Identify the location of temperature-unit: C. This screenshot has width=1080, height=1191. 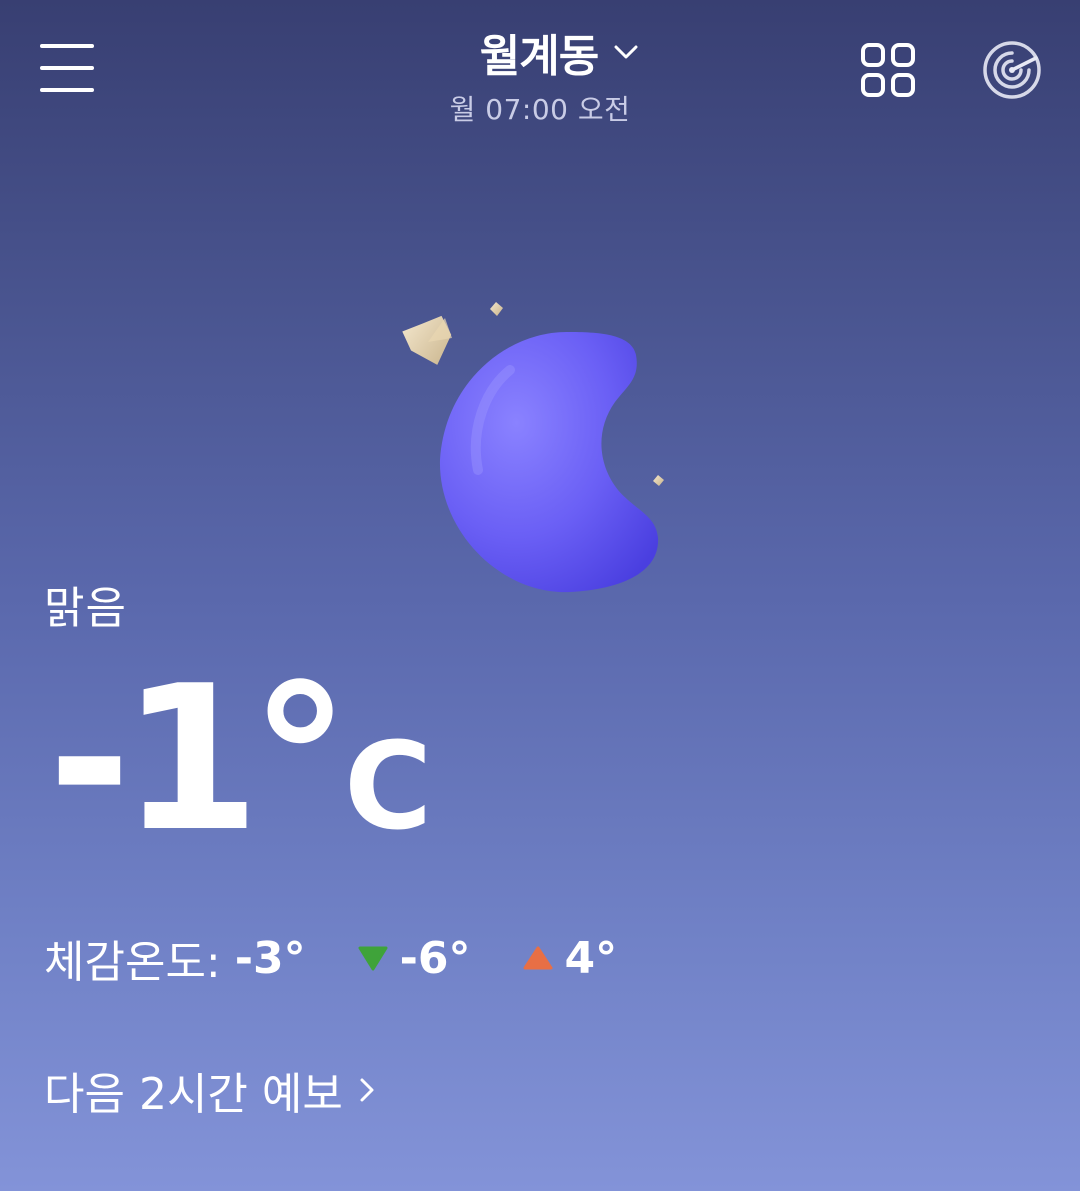
(388, 787).